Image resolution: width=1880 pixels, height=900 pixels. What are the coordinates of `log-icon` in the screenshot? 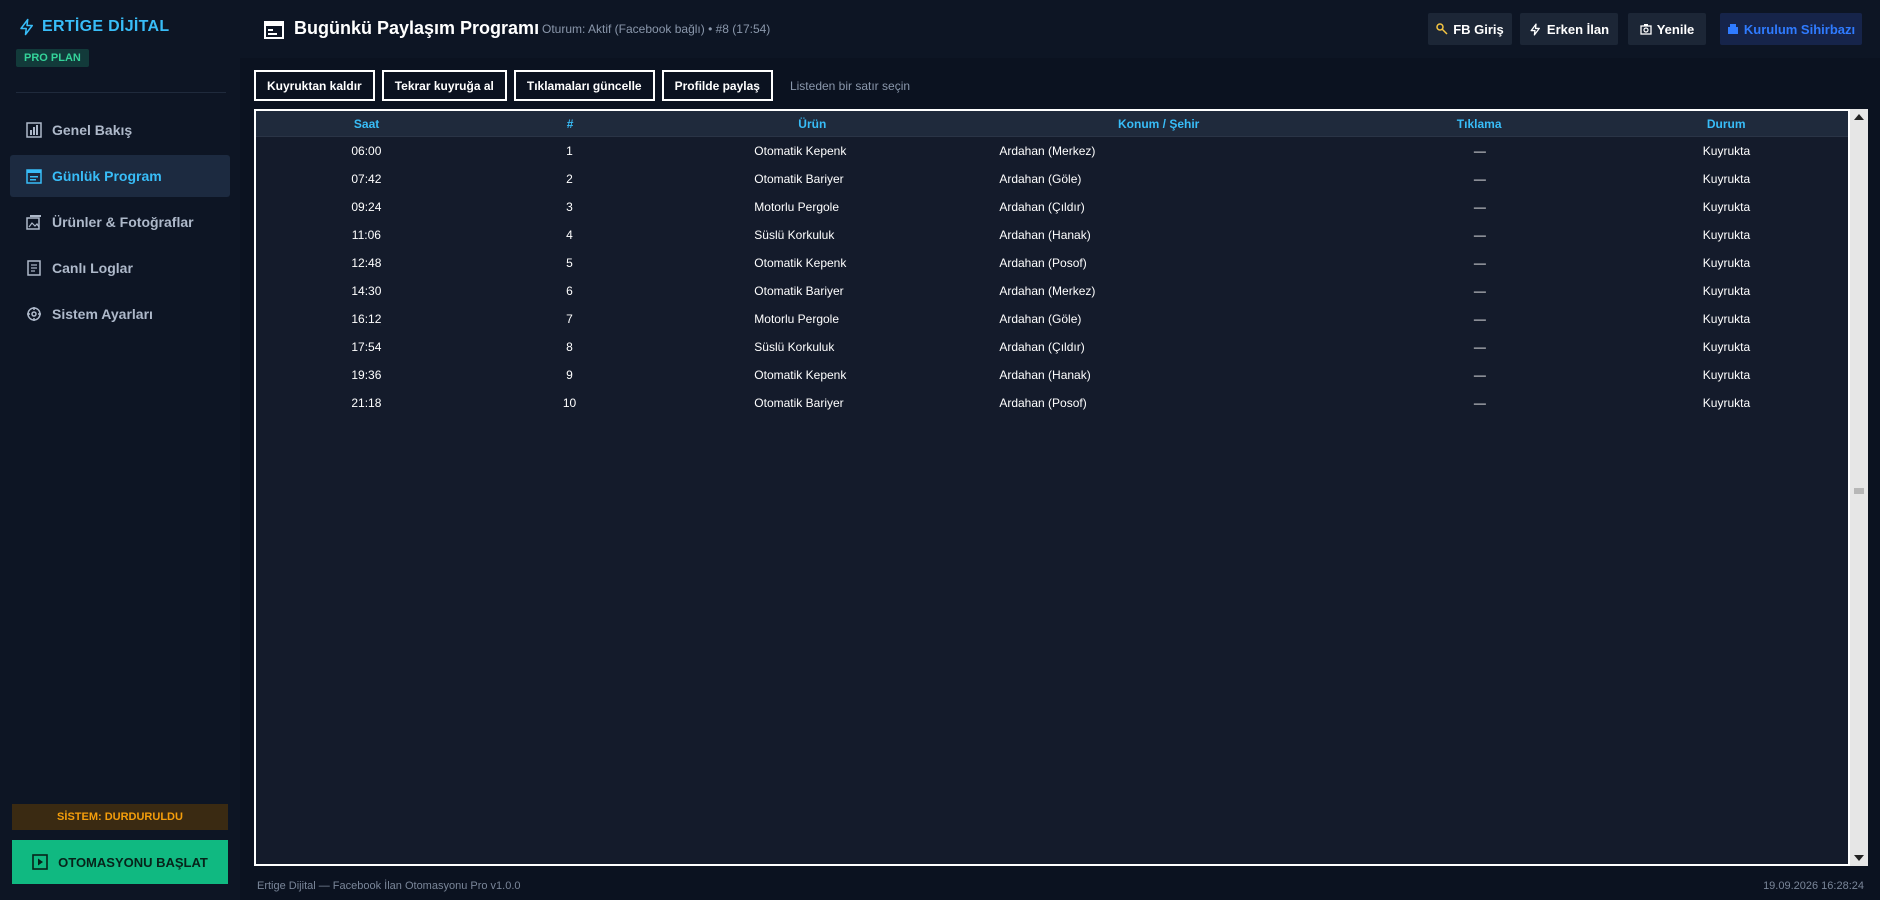 It's located at (34, 268).